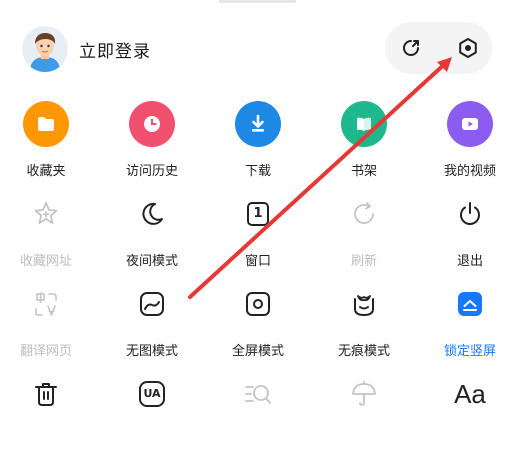 Image resolution: width=515 pixels, height=450 pixels. What do you see at coordinates (257, 351) in the screenshot?
I see `menu-item-label: 全屏模式` at bounding box center [257, 351].